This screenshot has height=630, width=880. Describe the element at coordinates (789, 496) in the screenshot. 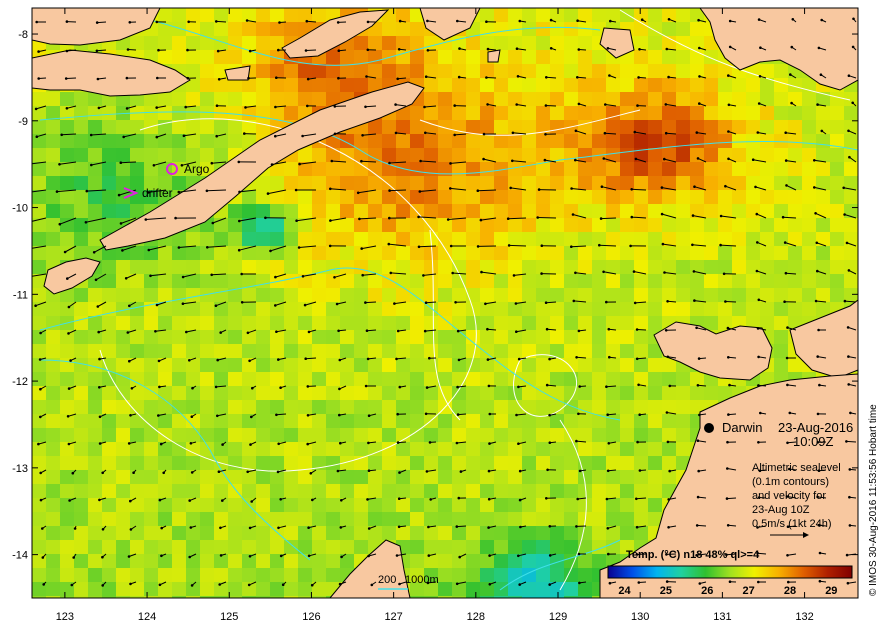

I see `info-line-3: and velocity for` at that location.